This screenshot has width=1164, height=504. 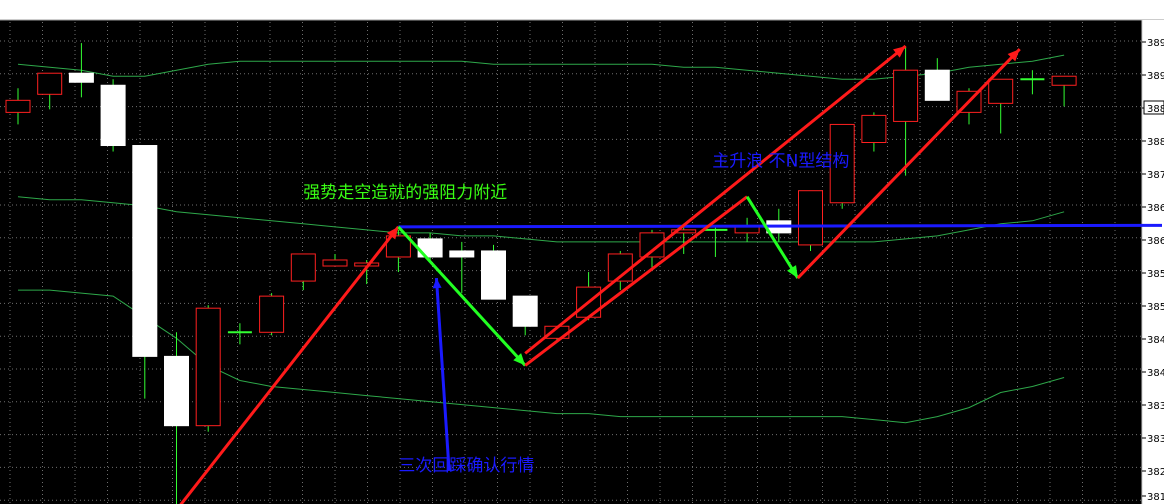 What do you see at coordinates (1155, 497) in the screenshot?
I see `price-tick-label: 381` at bounding box center [1155, 497].